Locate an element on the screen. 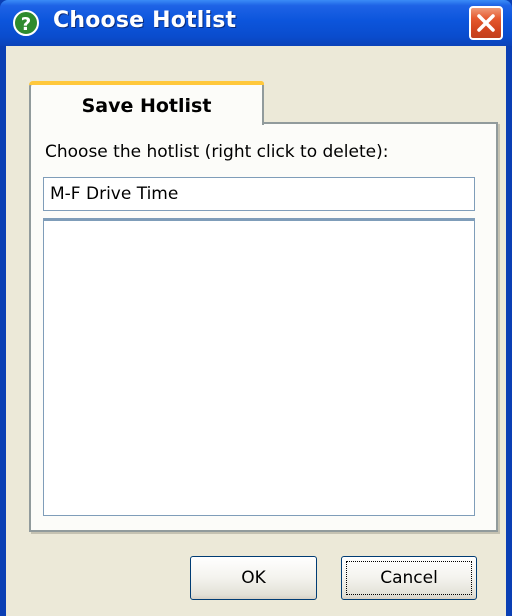 The height and width of the screenshot is (616, 512). hotlist-name-input is located at coordinates (259, 194).